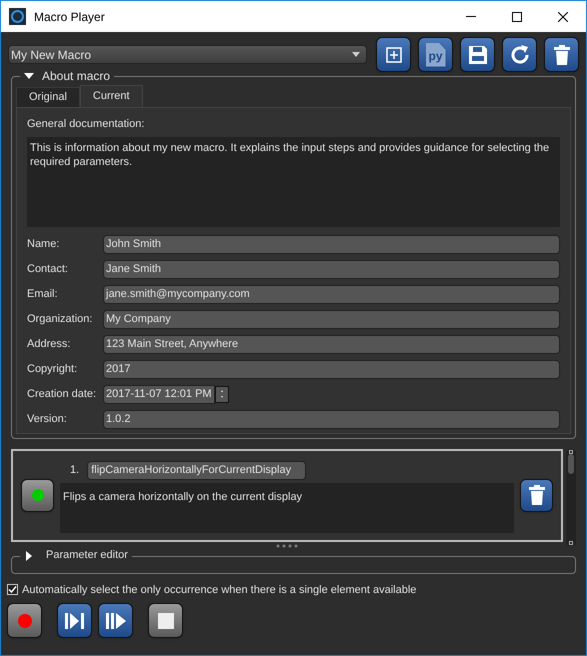 The width and height of the screenshot is (587, 656). Describe the element at coordinates (287, 546) in the screenshot. I see `splitter-handle-icon` at that location.